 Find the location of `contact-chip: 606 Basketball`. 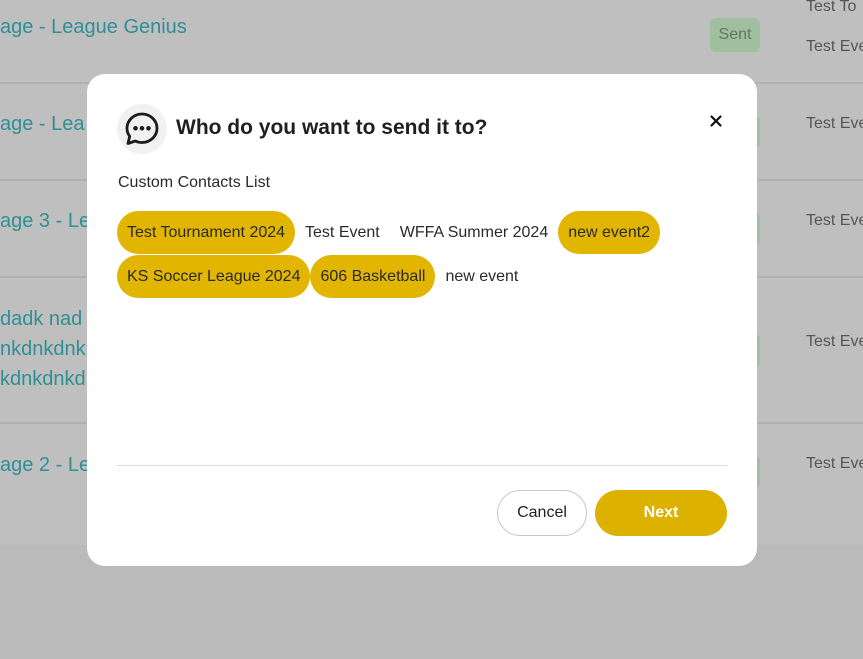

contact-chip: 606 Basketball is located at coordinates (373, 276).